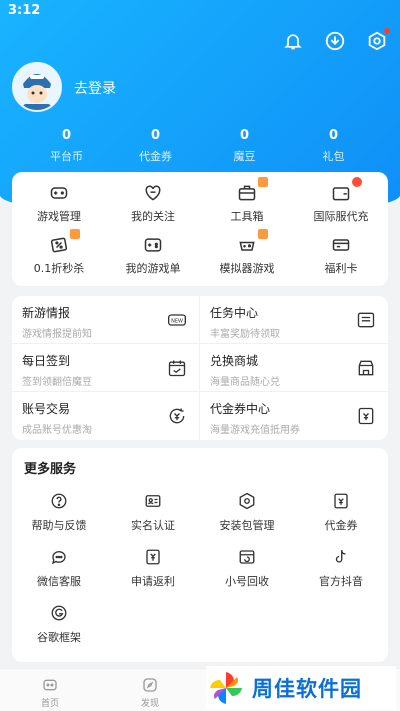  I want to click on recycle-box-icon, so click(247, 557).